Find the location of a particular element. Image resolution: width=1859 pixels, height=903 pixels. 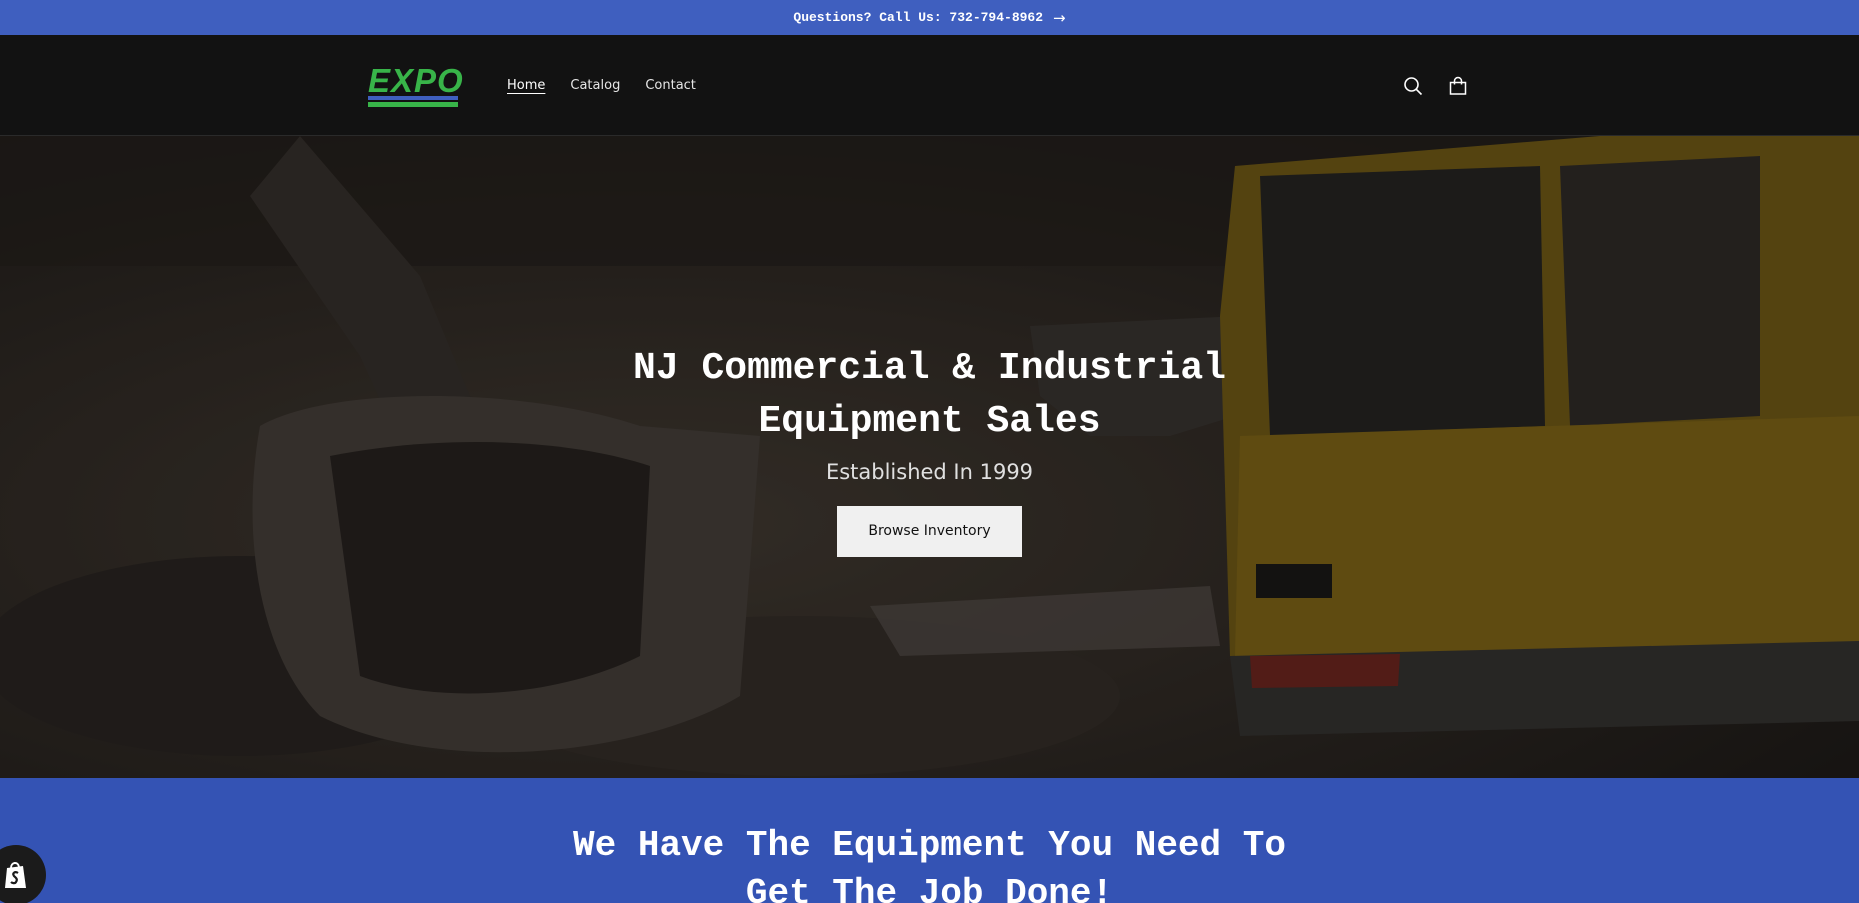

nav-home: Home is located at coordinates (526, 85).